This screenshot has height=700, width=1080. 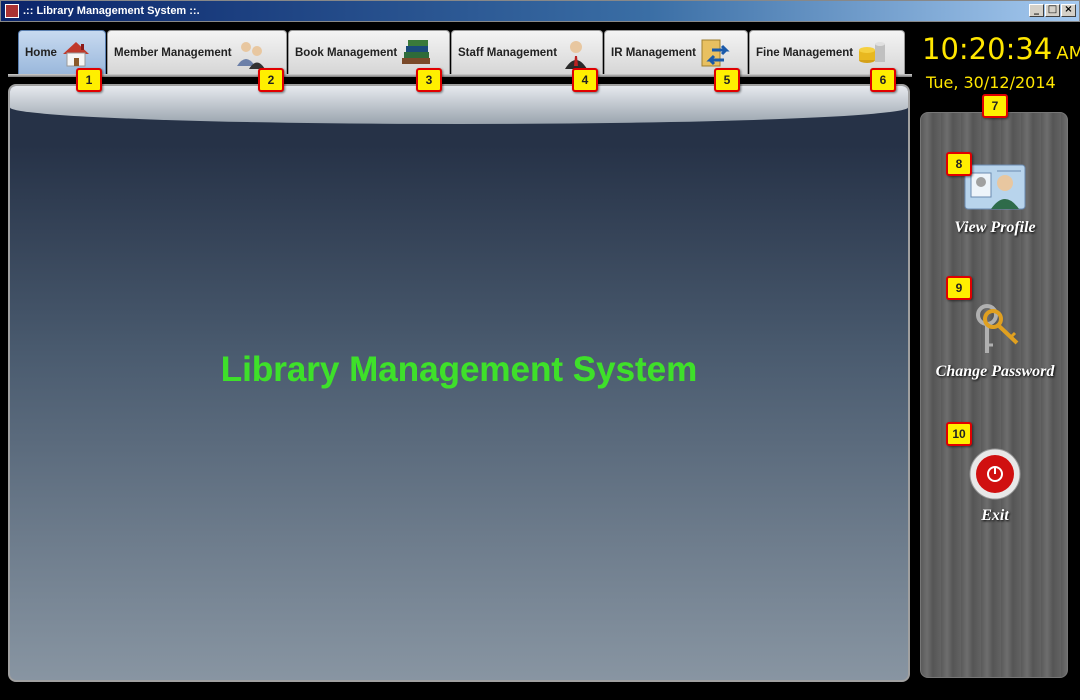 I want to click on close-button: ×, so click(x=1068, y=10).